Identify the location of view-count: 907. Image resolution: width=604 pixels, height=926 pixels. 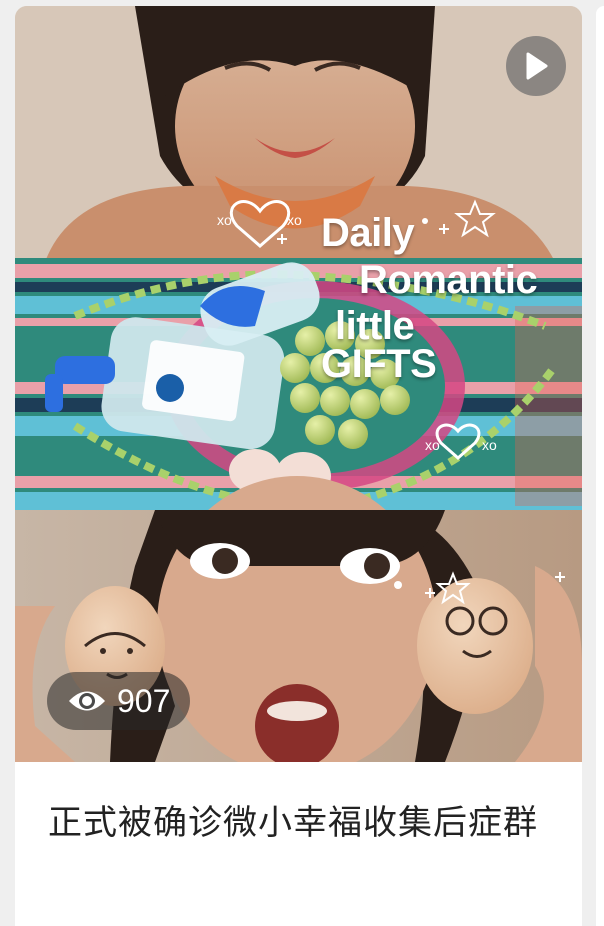
(144, 701).